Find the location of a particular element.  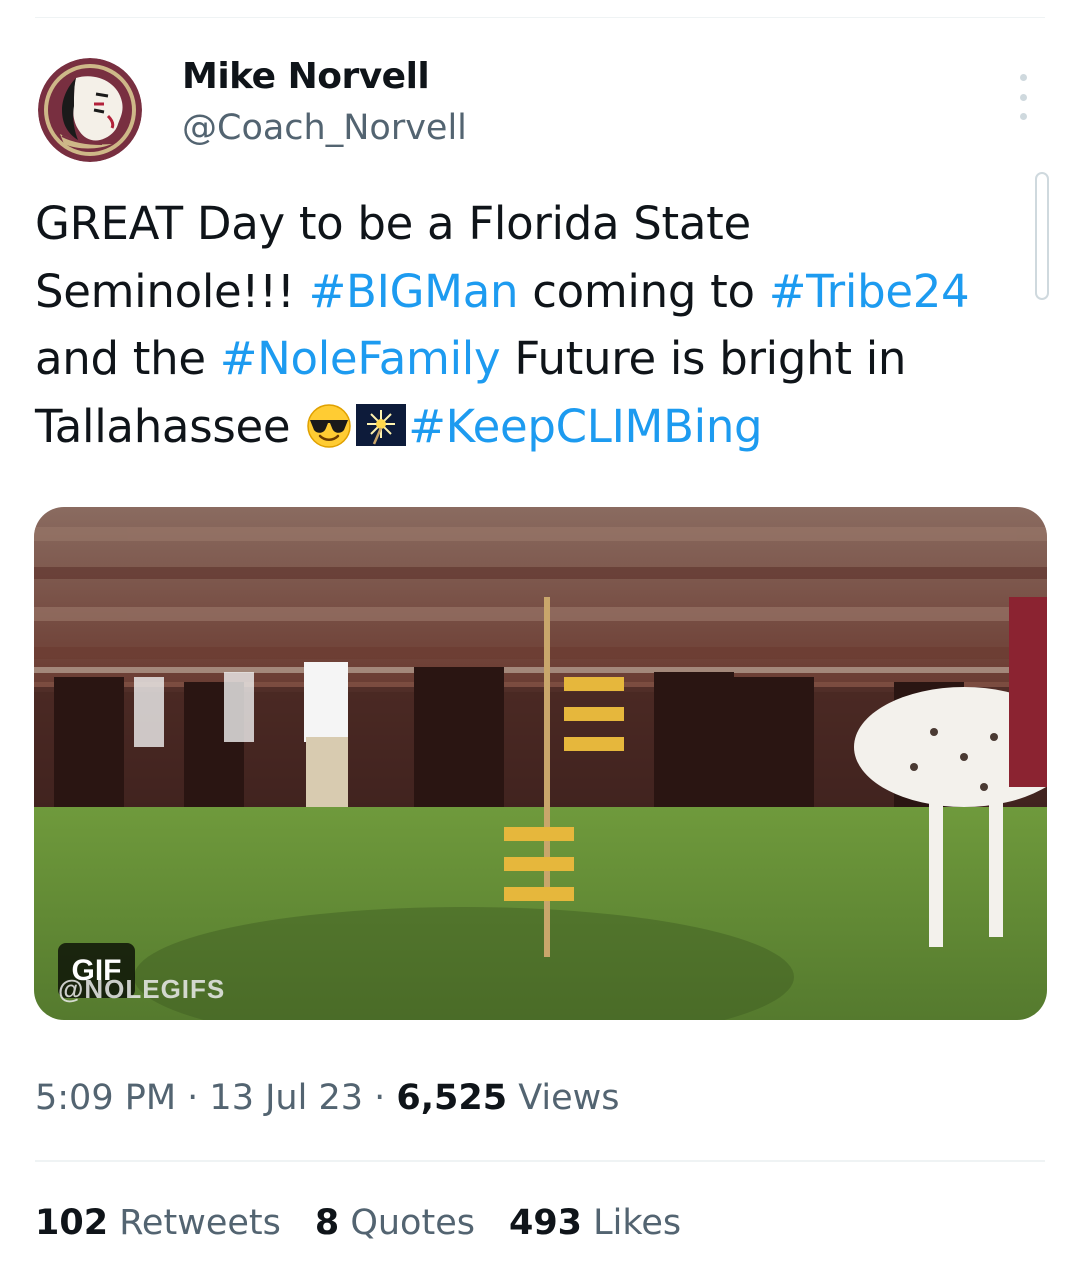

quotes-stat: 8 Quotes is located at coordinates (395, 1223).